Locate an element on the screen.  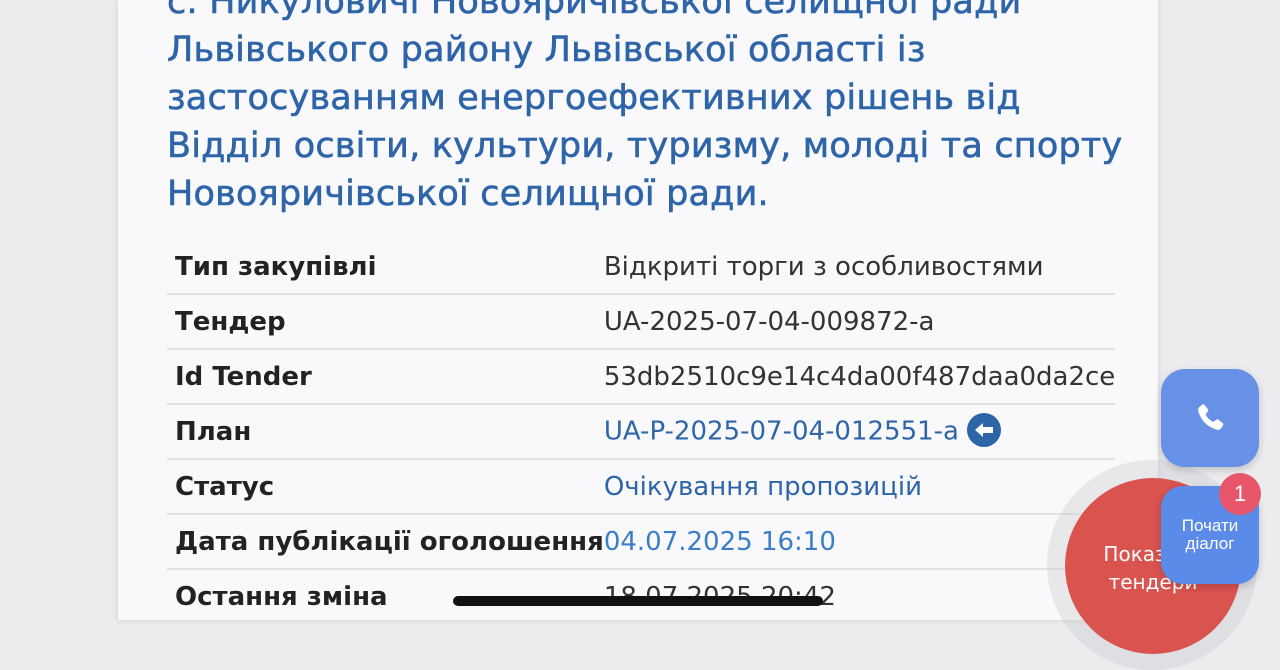
row-value: Відкриті торги з особливостями is located at coordinates (823, 266).